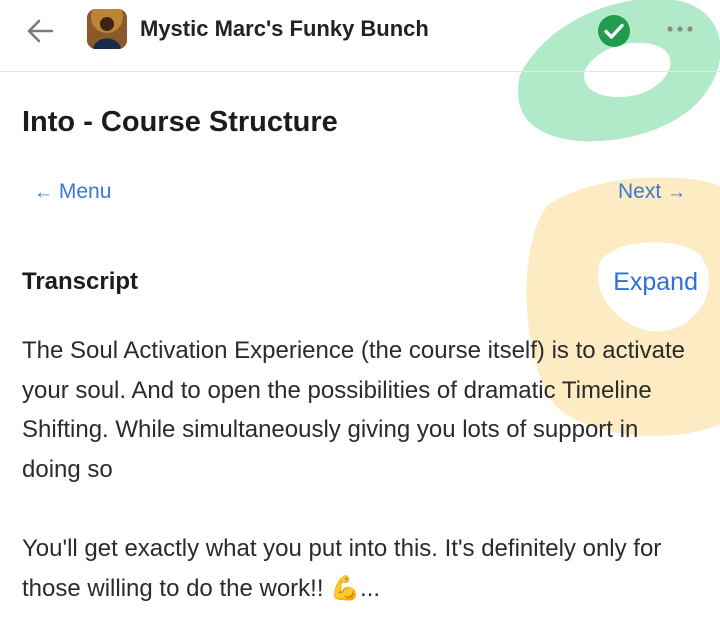 This screenshot has width=720, height=636. I want to click on next-link: Next →, so click(652, 192).